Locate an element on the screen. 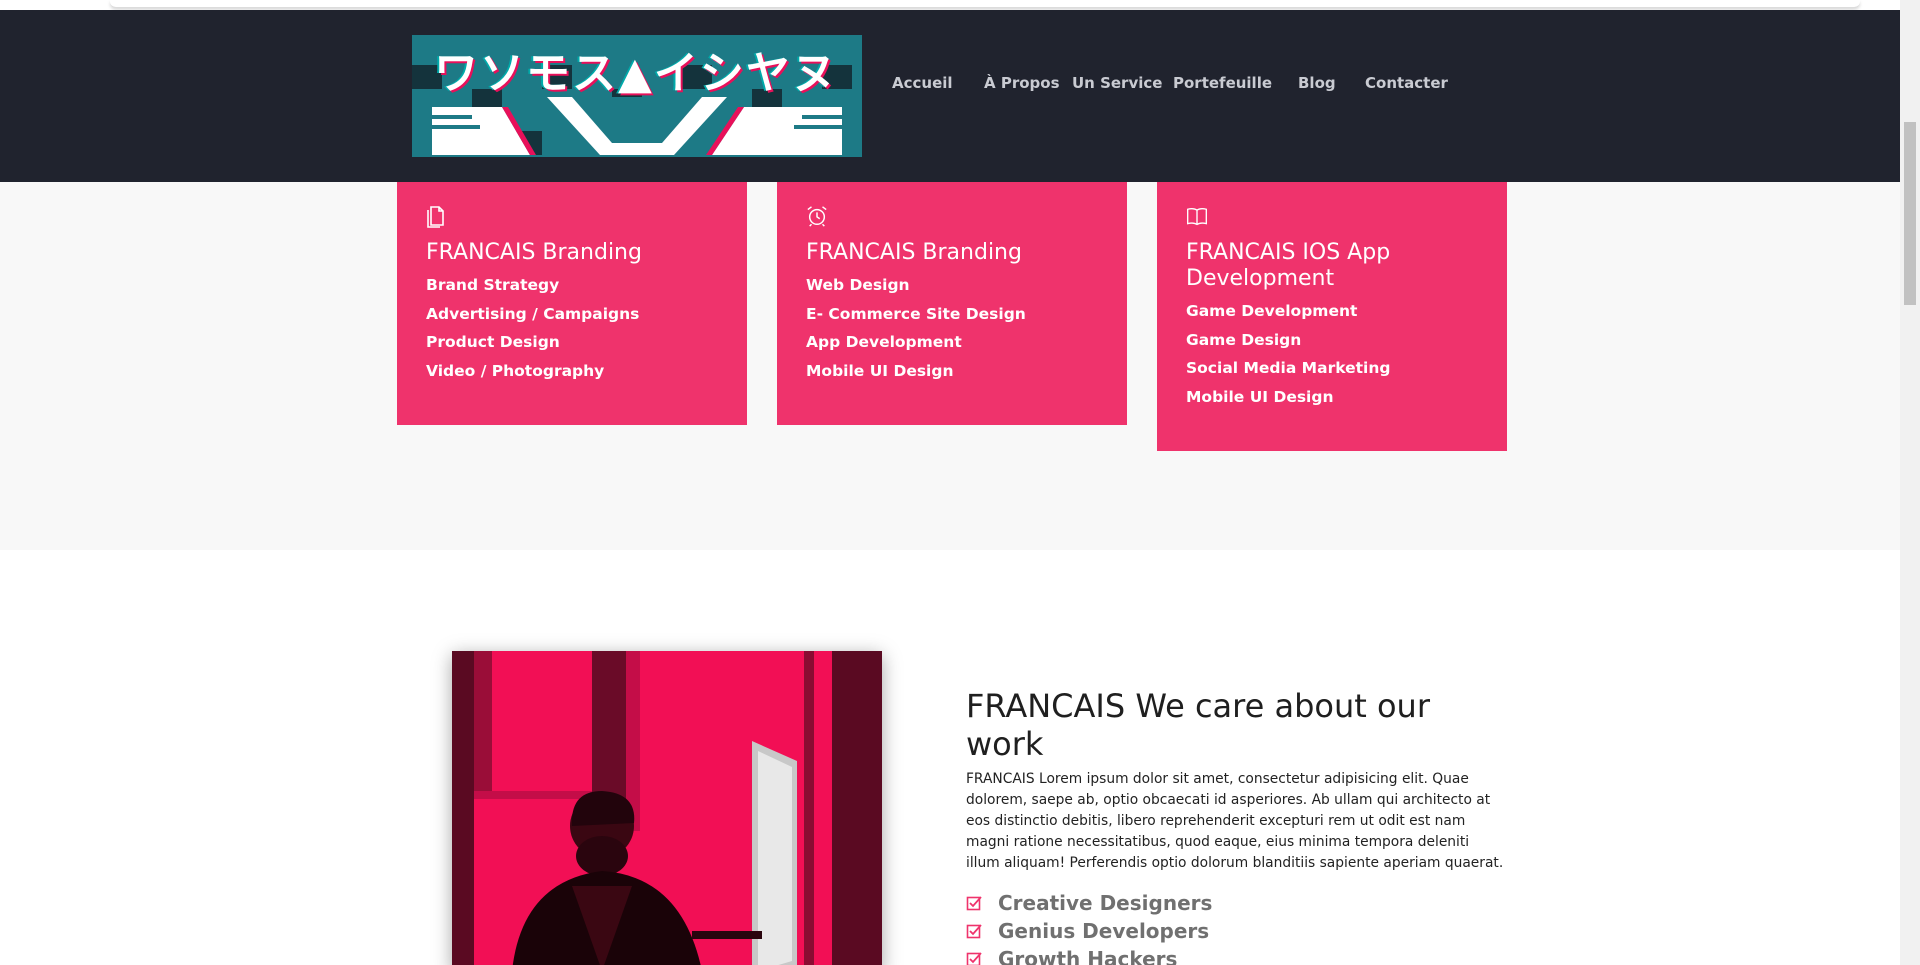 This screenshot has height=965, width=1920. service-item: Video / Photography is located at coordinates (515, 370).